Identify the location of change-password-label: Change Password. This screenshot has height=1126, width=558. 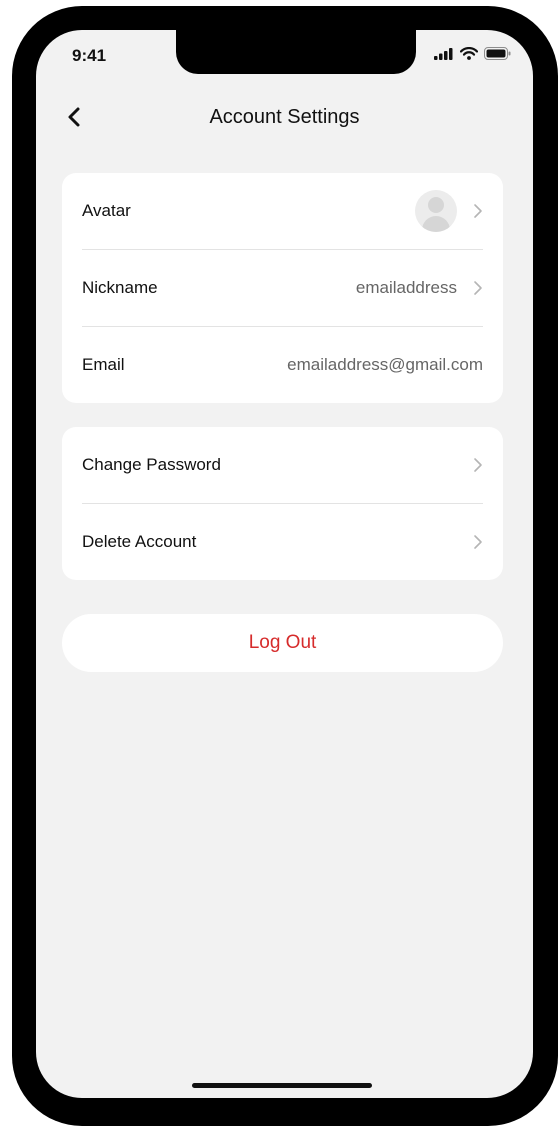
(151, 464).